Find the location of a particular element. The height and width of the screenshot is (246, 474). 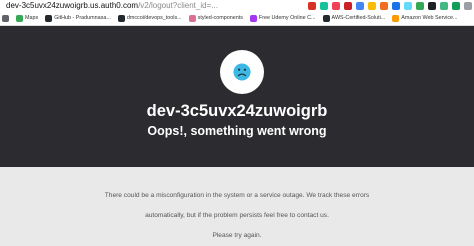

udemy-icon is located at coordinates (253, 18).